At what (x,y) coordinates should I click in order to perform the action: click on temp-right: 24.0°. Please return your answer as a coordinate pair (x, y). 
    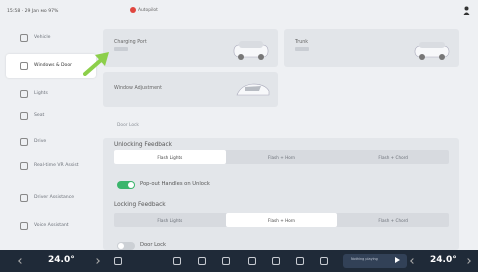
    Looking at the image, I should click on (443, 260).